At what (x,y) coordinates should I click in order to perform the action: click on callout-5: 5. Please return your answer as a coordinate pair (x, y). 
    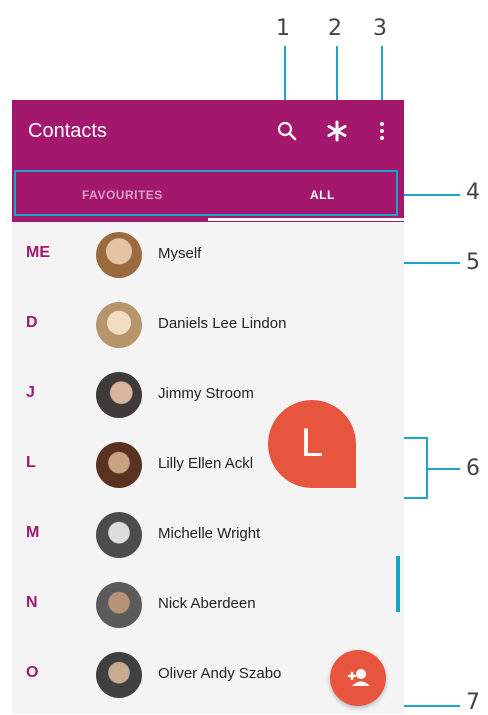
    Looking at the image, I should click on (473, 262).